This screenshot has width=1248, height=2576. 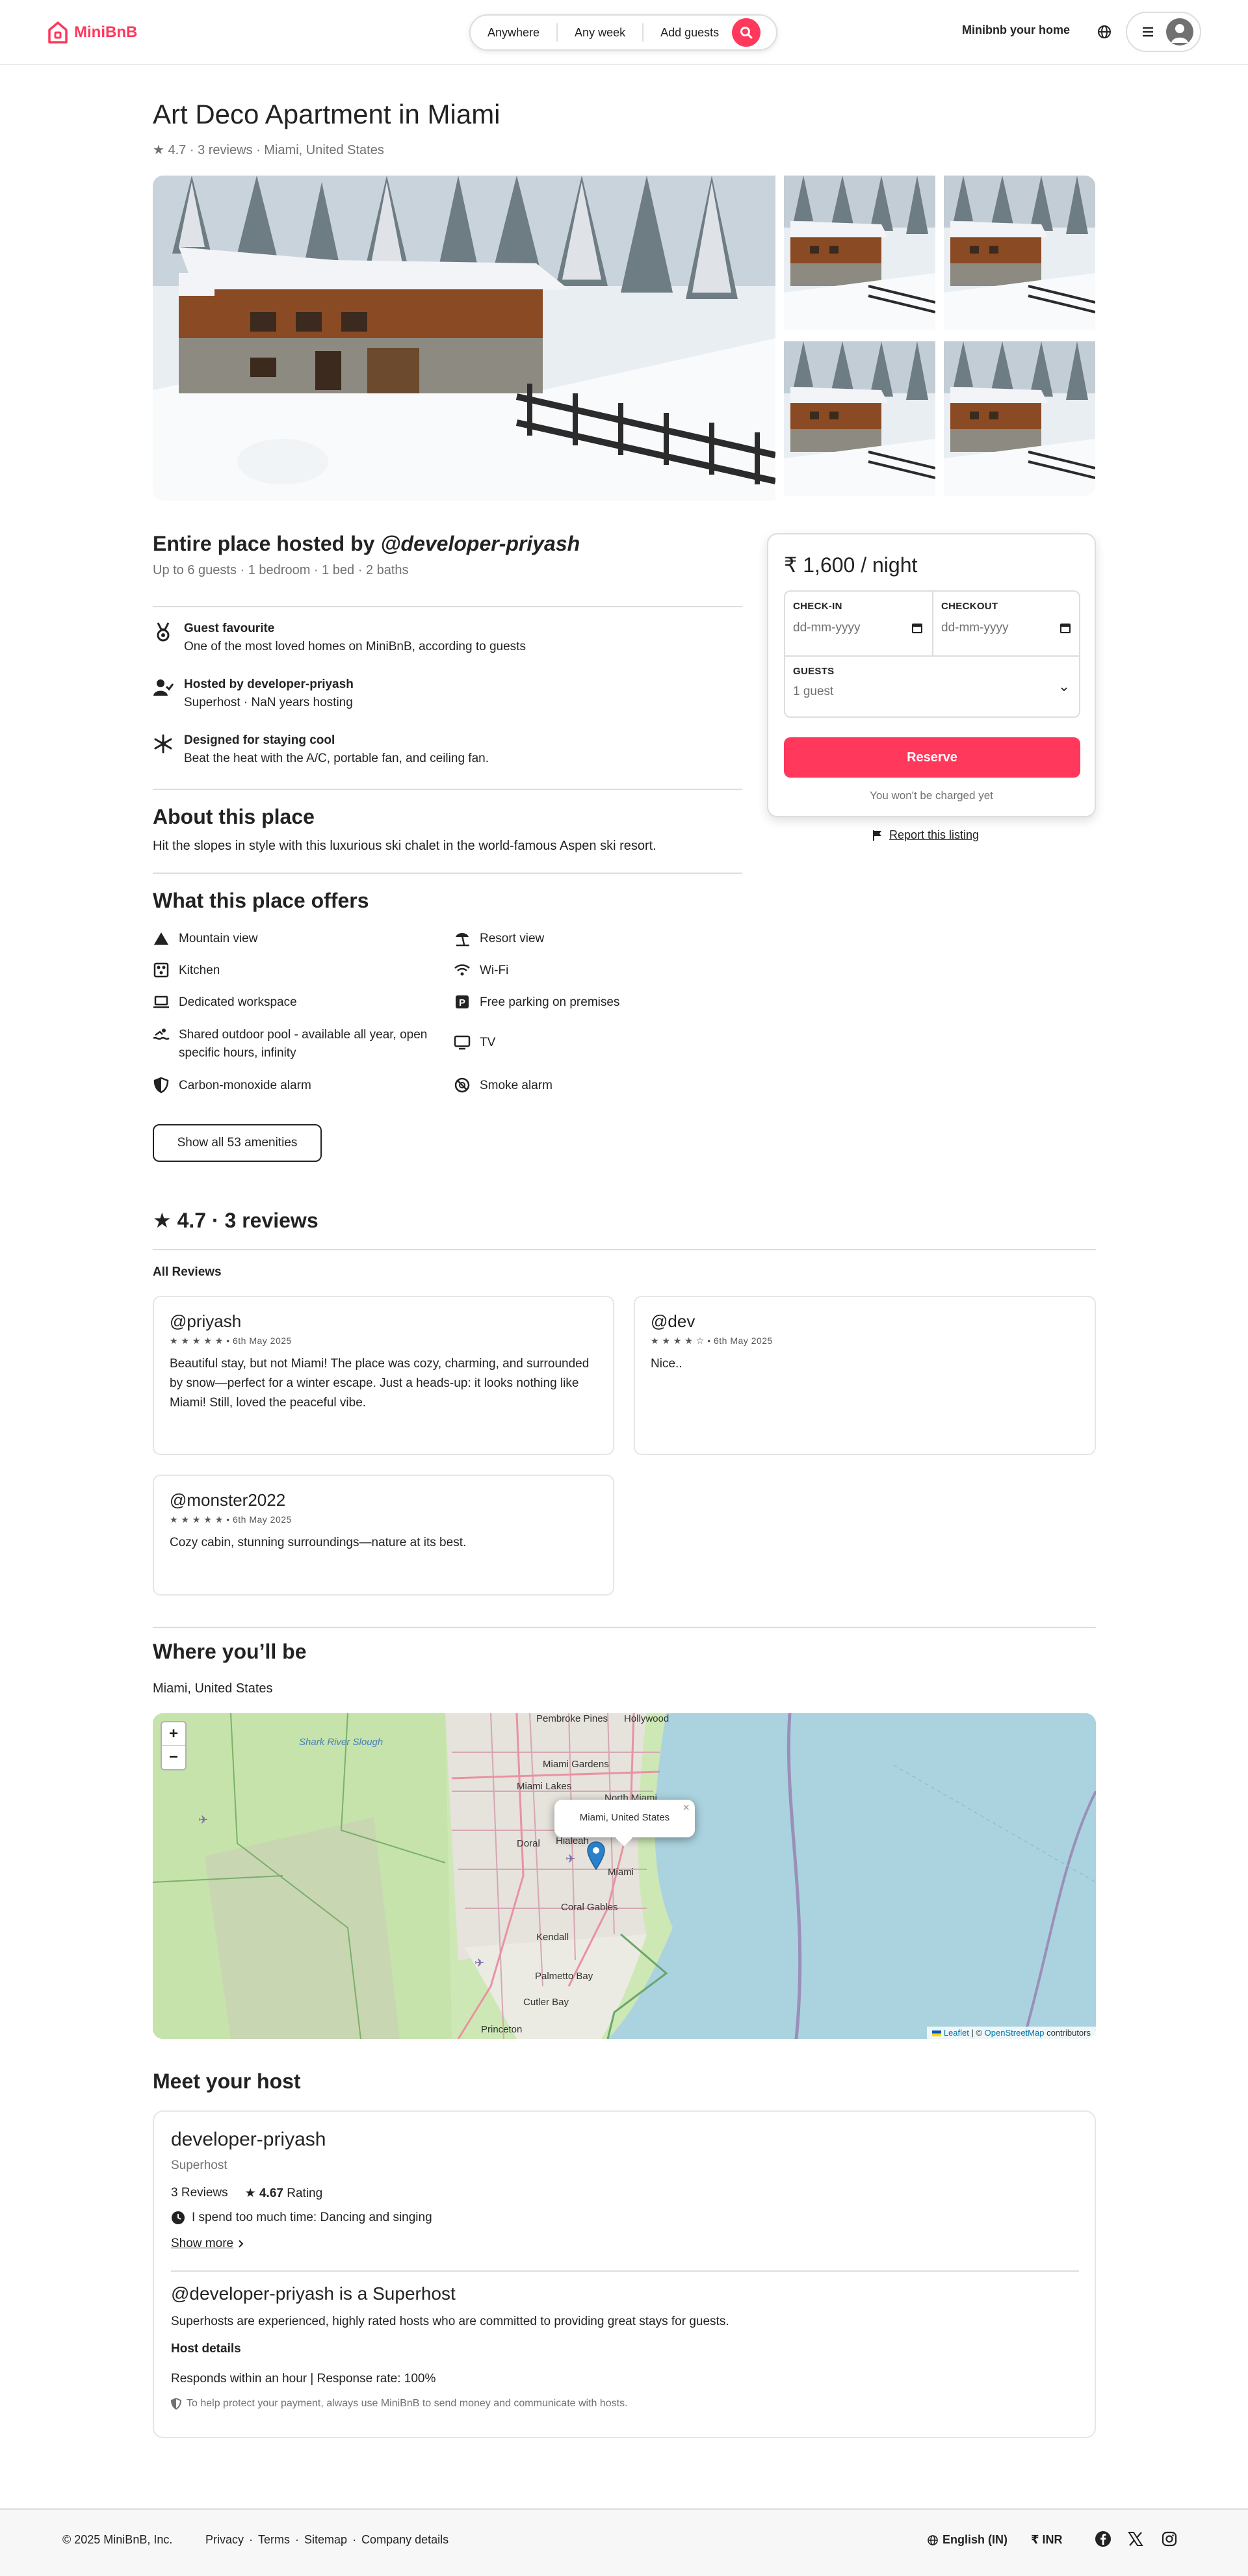 I want to click on reviews-heading: ★ 4.7 · 3 reviews, so click(x=236, y=1220).